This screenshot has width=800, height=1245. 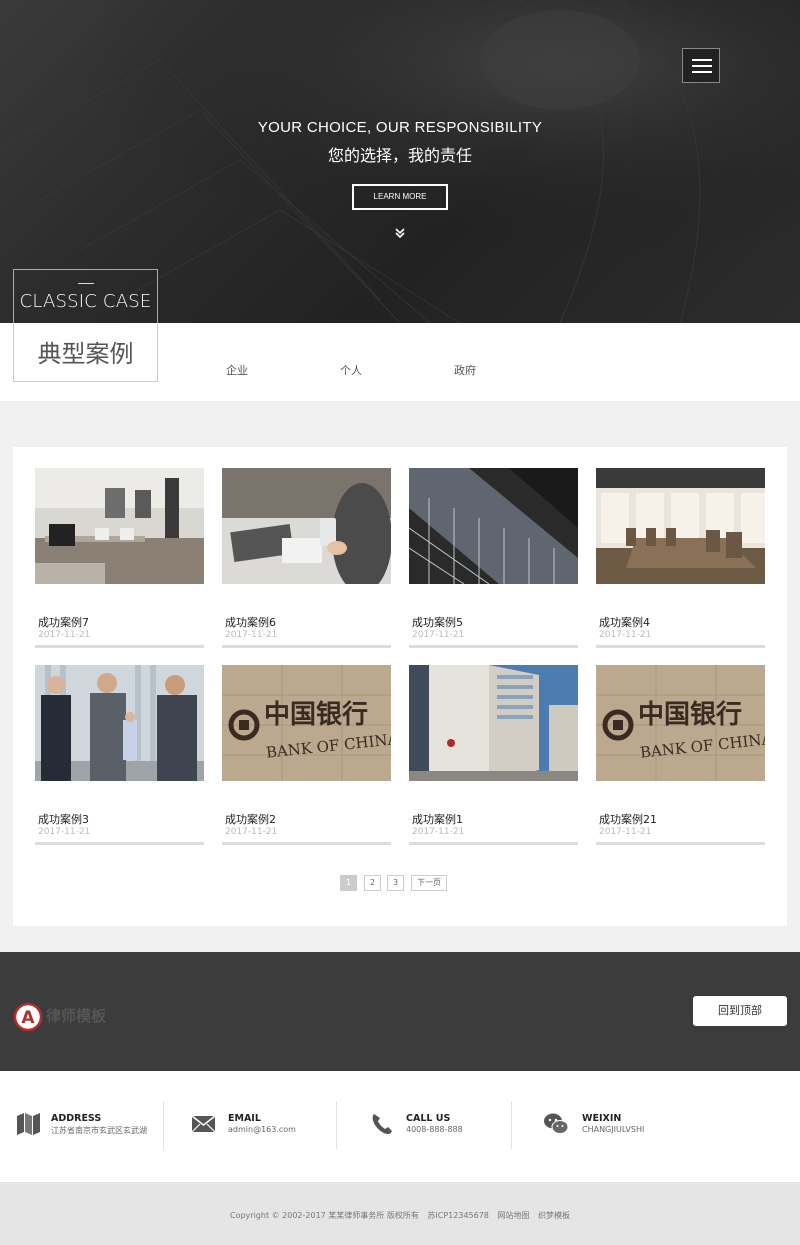 What do you see at coordinates (324, 1215) in the screenshot?
I see `copyright-text: Copyright © 2002-2017 某某律师事务所 版权所有` at bounding box center [324, 1215].